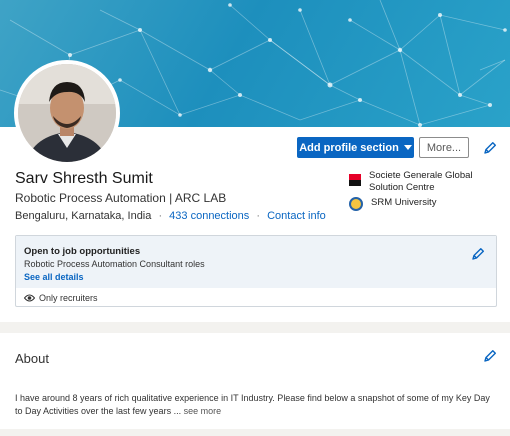 The height and width of the screenshot is (436, 510). Describe the element at coordinates (54, 277) in the screenshot. I see `see-all-details-link: See all details` at that location.